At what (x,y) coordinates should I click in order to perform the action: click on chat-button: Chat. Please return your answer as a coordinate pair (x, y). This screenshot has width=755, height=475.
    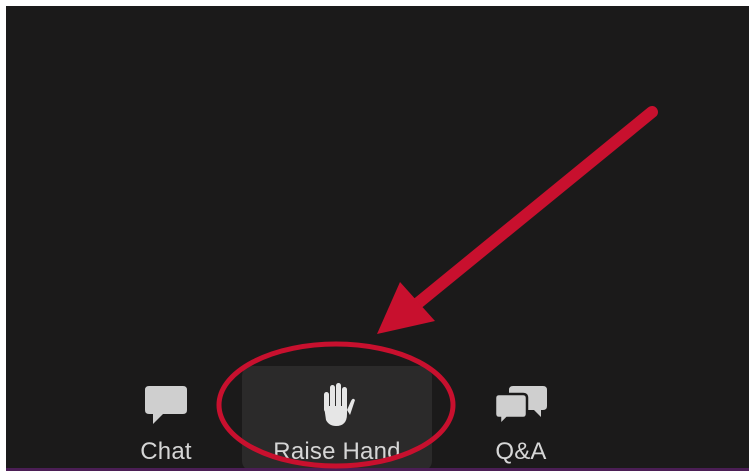
    Looking at the image, I should click on (166, 418).